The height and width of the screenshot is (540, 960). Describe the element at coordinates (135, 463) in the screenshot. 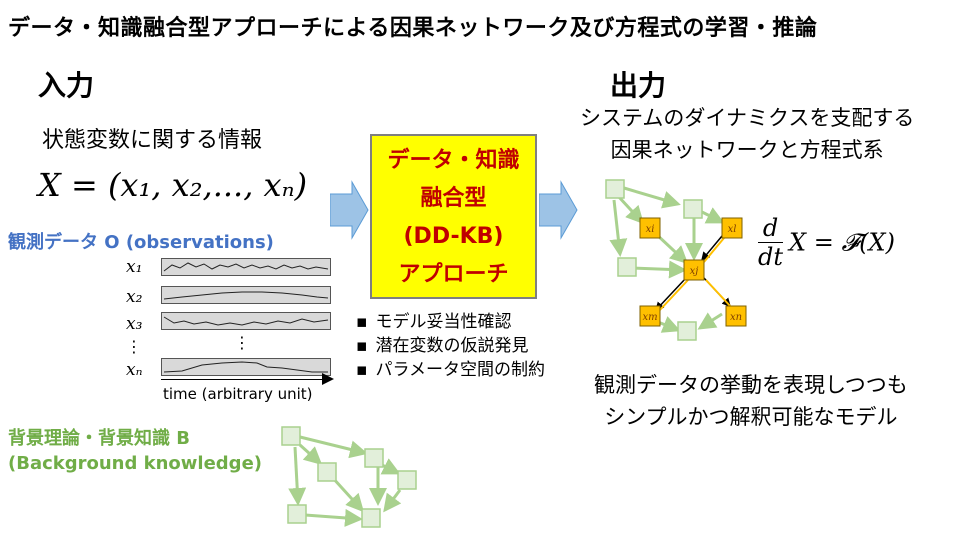

I see `background-label-line2: (Background knowledge)` at that location.